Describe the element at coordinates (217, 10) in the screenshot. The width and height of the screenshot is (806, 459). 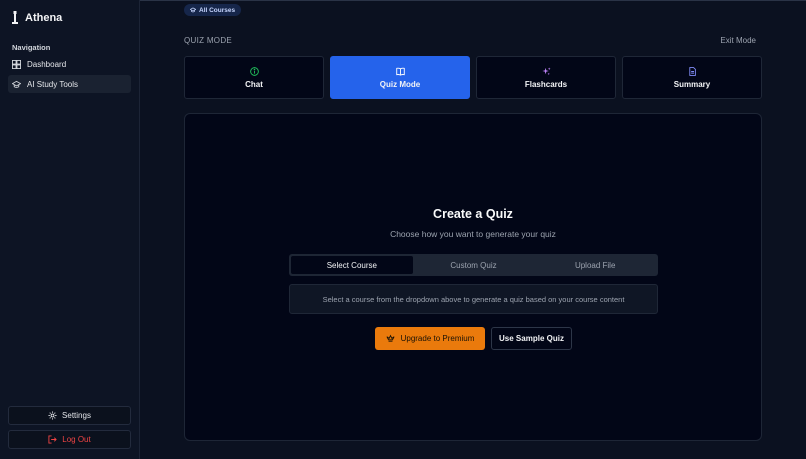
I see `course-chip-label: All Courses` at that location.